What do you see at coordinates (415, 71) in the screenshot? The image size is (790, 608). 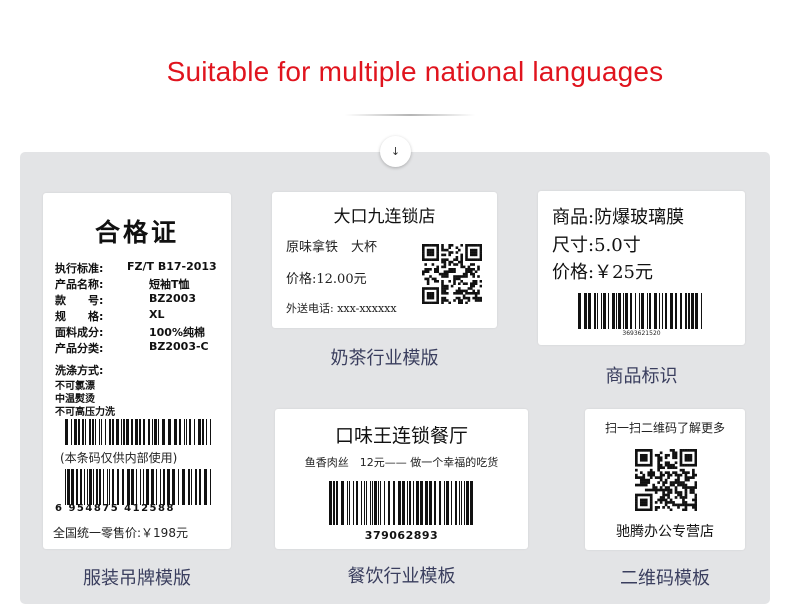 I see `page-title: Suitable for multiple national languages` at bounding box center [415, 71].